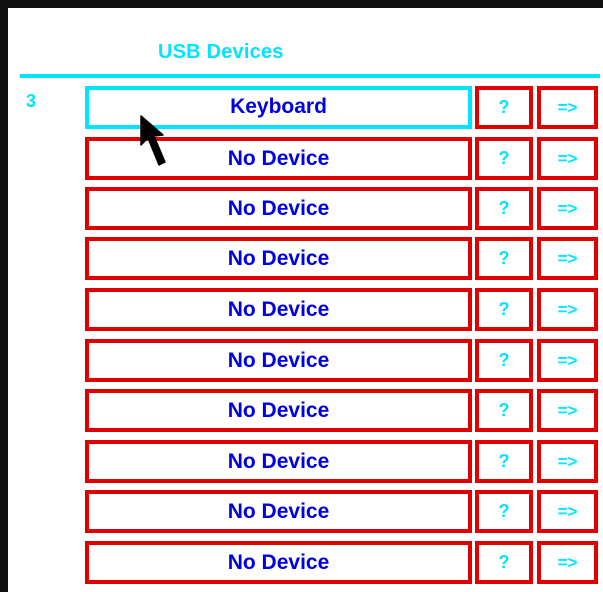  Describe the element at coordinates (310, 76) in the screenshot. I see `header-divider` at that location.